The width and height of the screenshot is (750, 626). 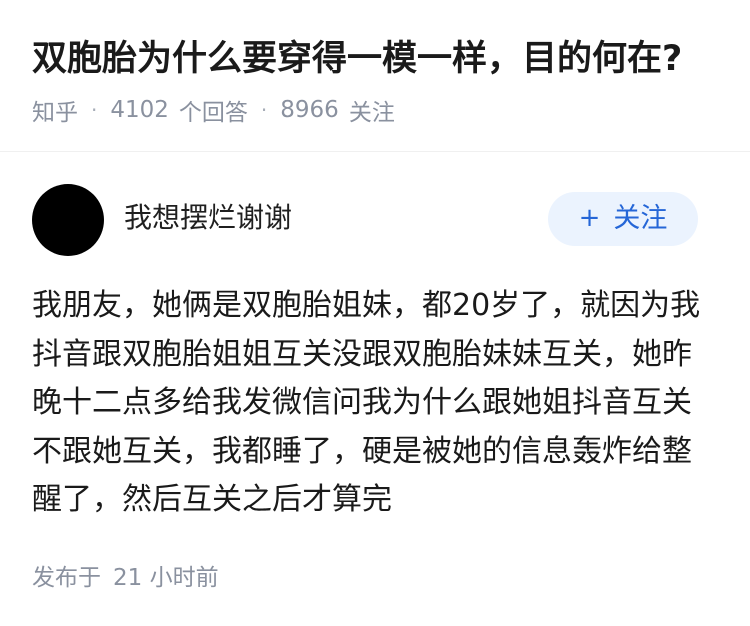 What do you see at coordinates (372, 110) in the screenshot?
I see `follower-count-label: 关注` at bounding box center [372, 110].